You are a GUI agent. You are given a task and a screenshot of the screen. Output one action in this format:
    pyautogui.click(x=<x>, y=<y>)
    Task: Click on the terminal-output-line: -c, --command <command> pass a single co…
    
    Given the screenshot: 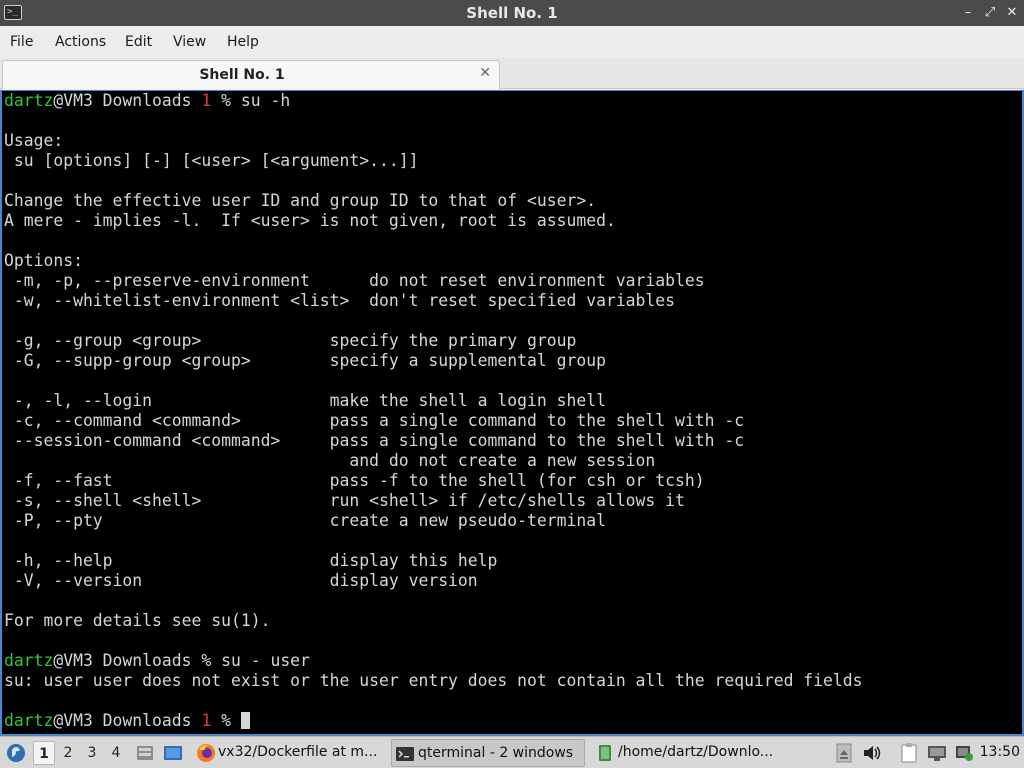 What is the action you would take?
    pyautogui.click(x=374, y=420)
    